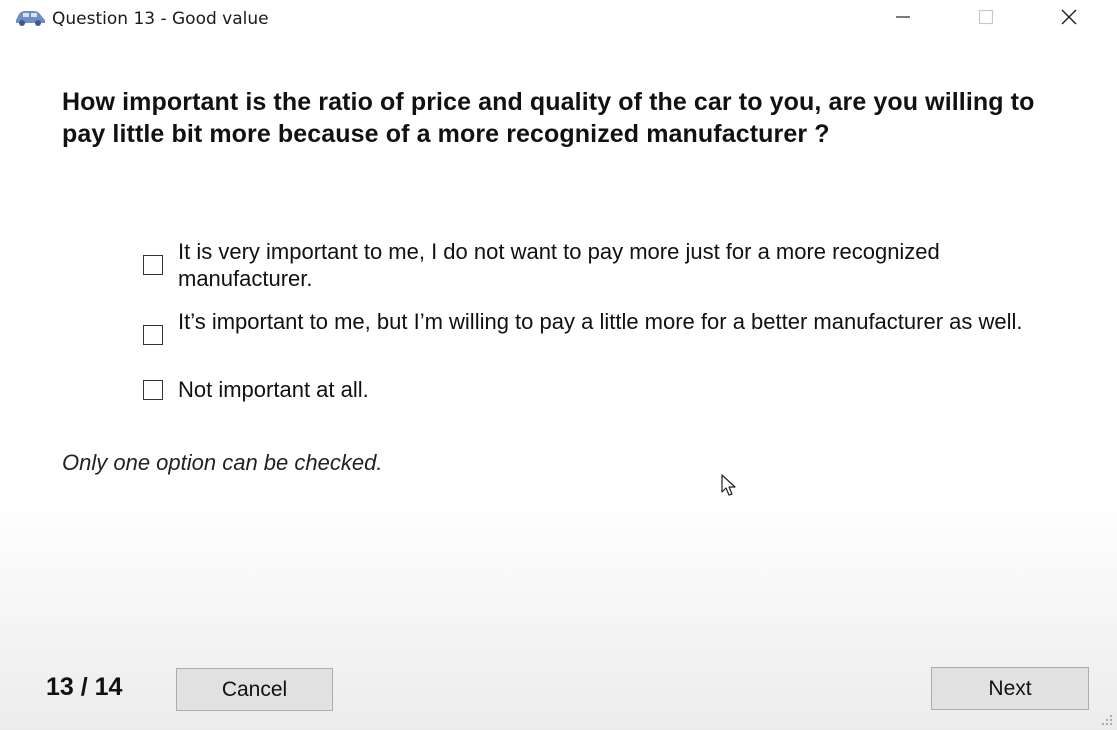 The height and width of the screenshot is (730, 1117). Describe the element at coordinates (1106, 719) in the screenshot. I see `resize-grip-icon` at that location.